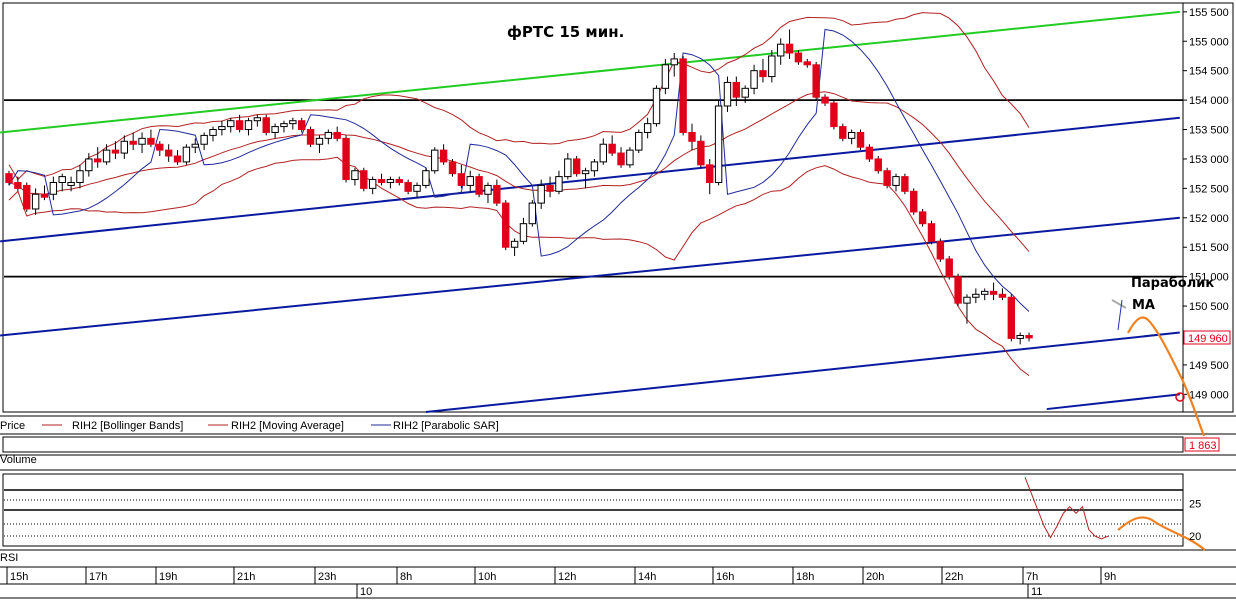 This screenshot has width=1236, height=602. What do you see at coordinates (1209, 101) in the screenshot?
I see `price-tick-label: 154 000` at bounding box center [1209, 101].